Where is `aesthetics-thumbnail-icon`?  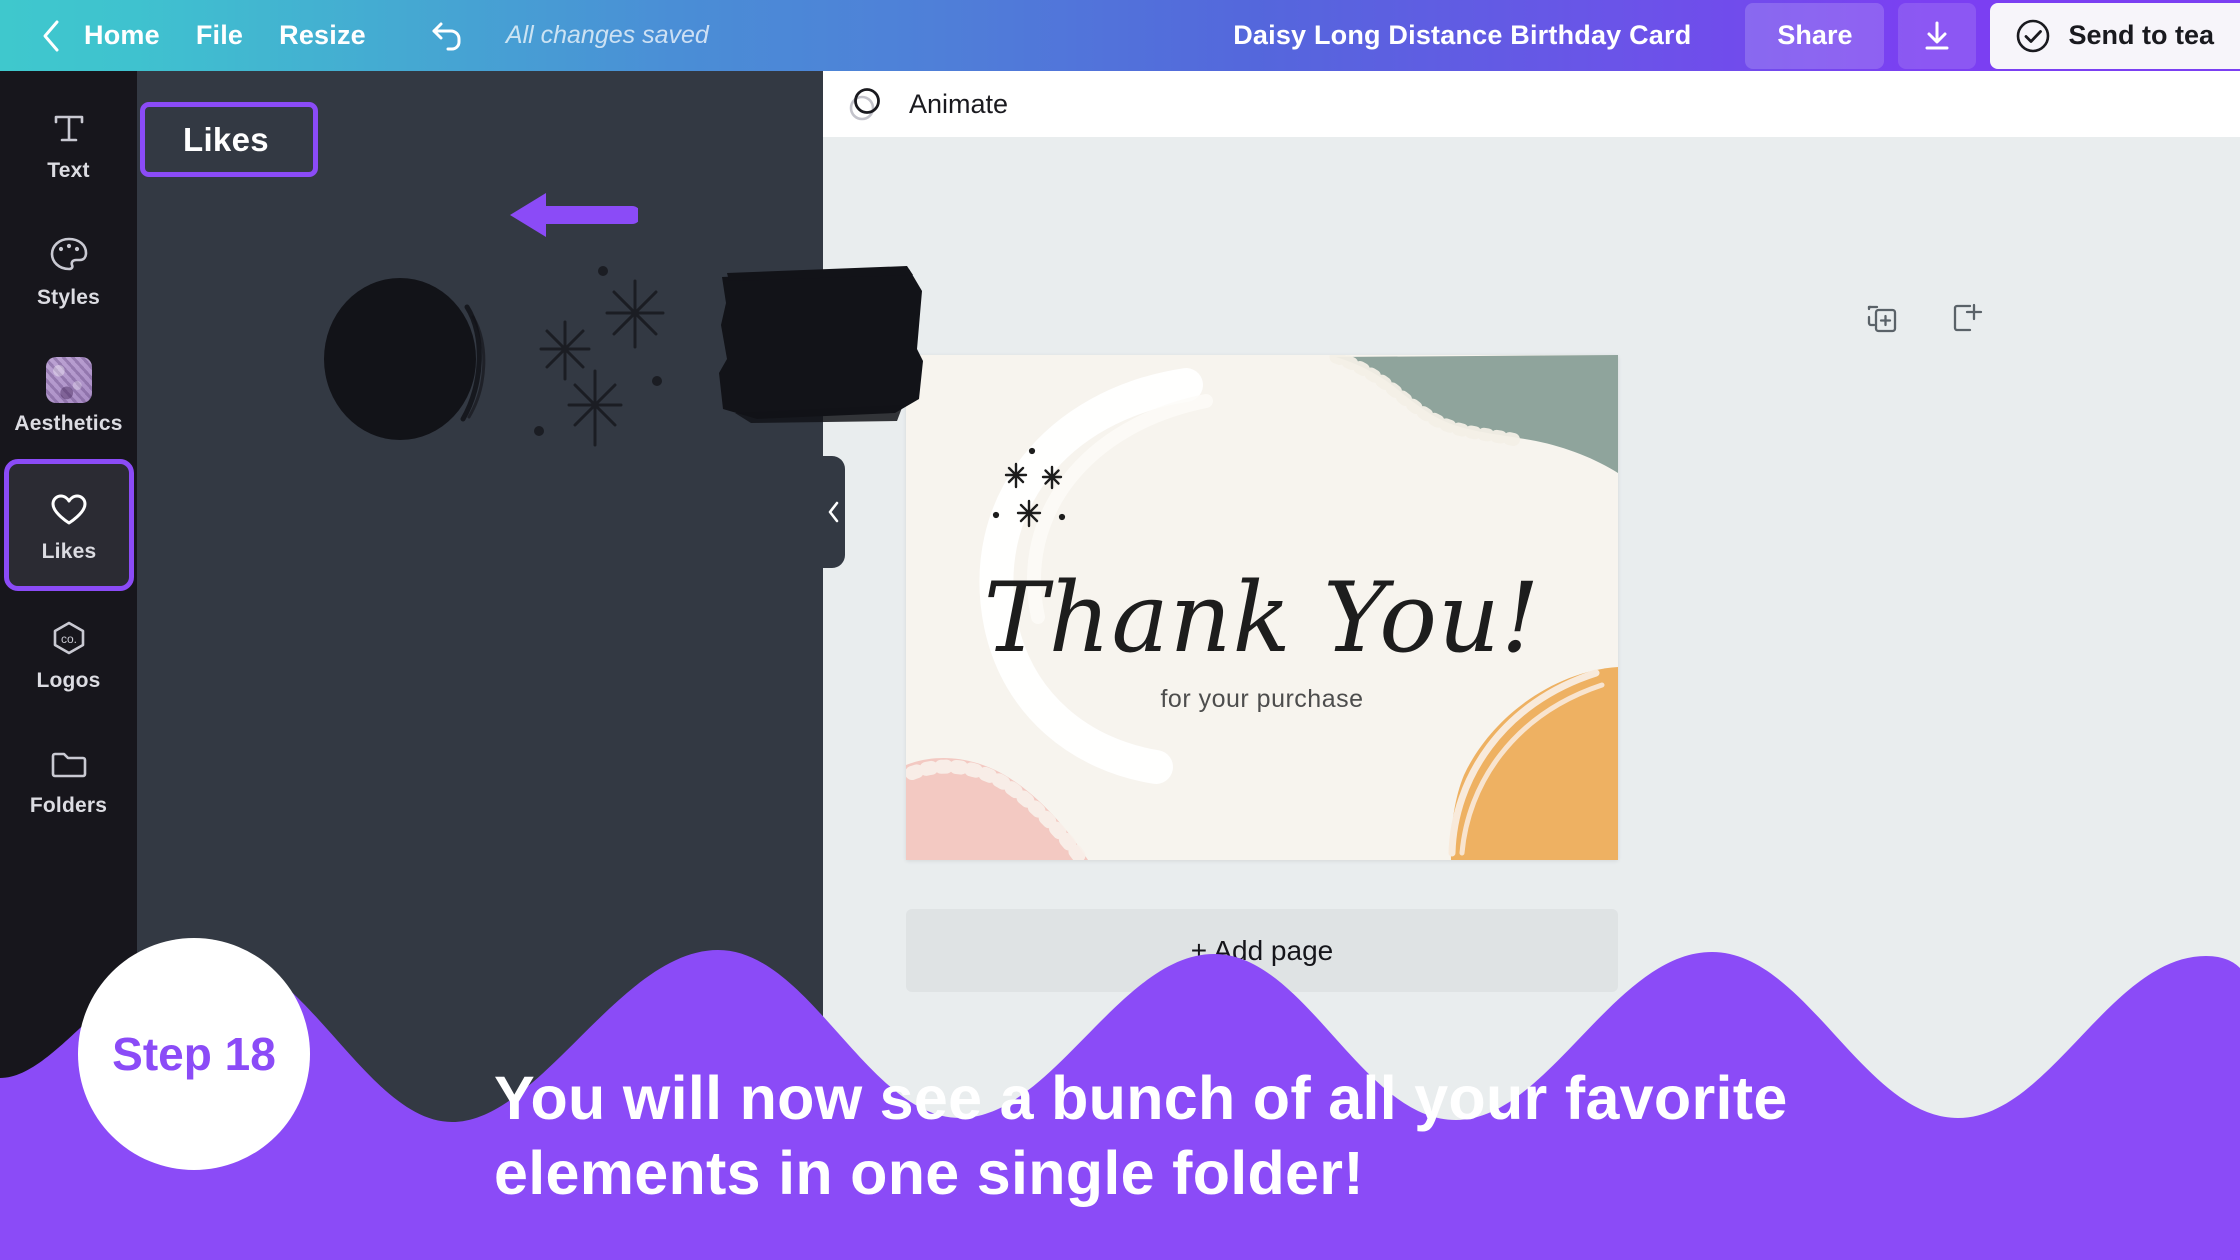 aesthetics-thumbnail-icon is located at coordinates (68, 379).